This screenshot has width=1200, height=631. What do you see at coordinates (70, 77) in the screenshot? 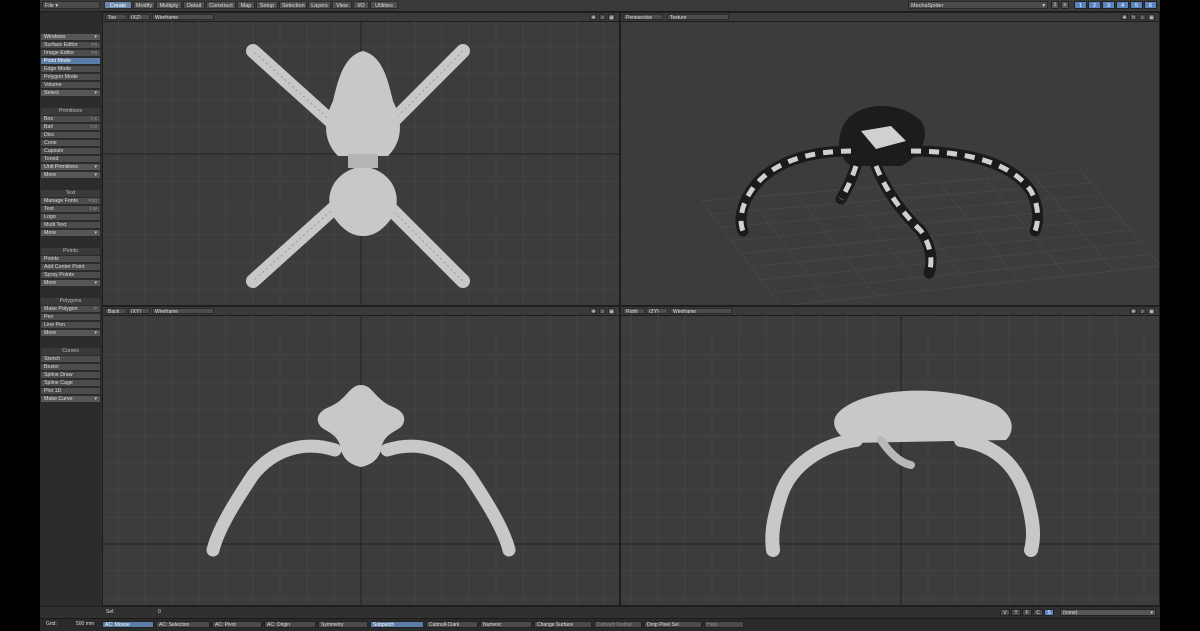
I see `tool-polygon-mode-button: Polygon Mode` at bounding box center [70, 77].